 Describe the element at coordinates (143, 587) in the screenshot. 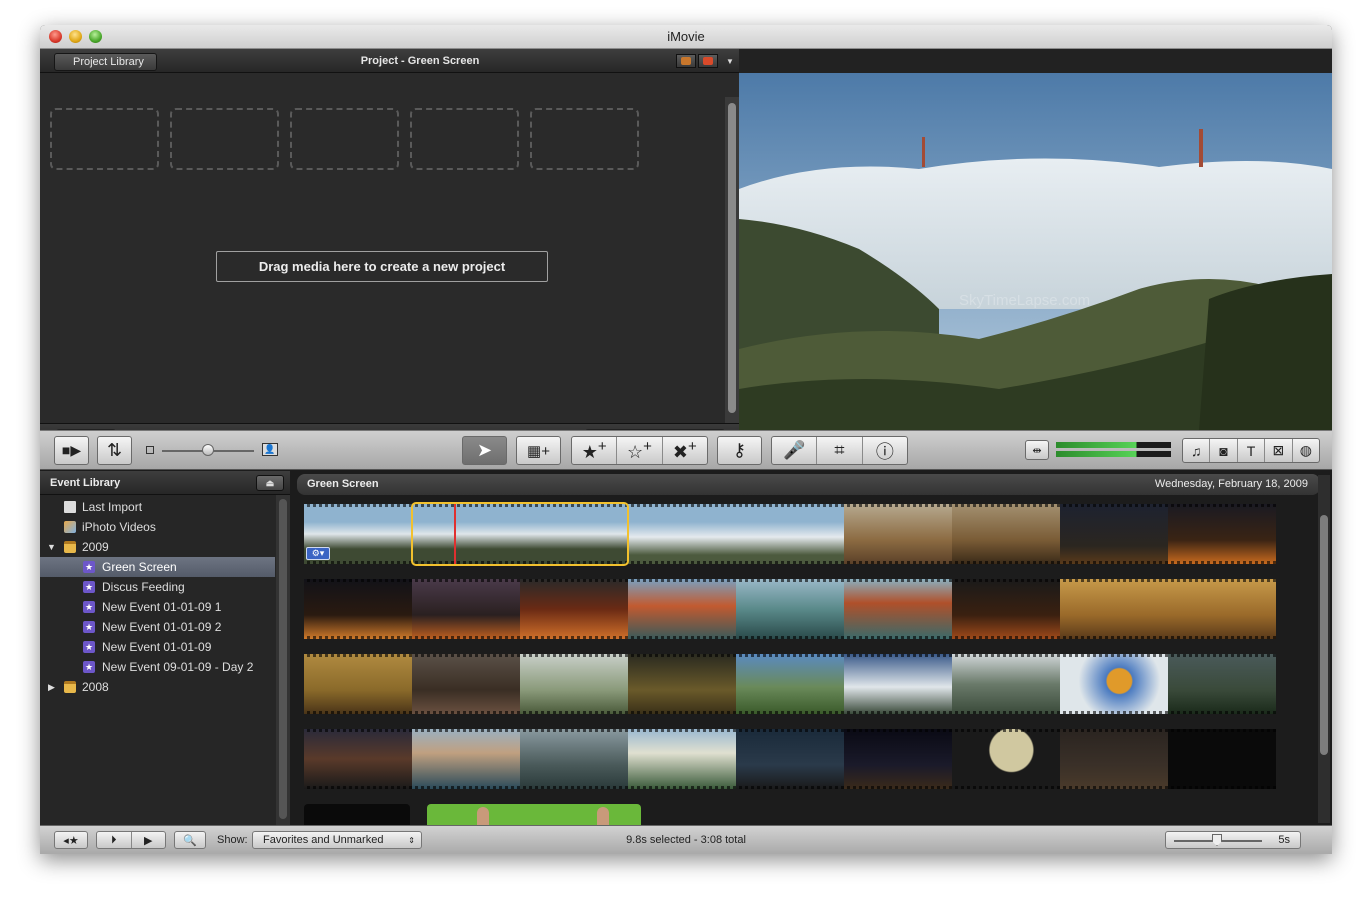

I see `event-item-label: Discus Feeding` at that location.